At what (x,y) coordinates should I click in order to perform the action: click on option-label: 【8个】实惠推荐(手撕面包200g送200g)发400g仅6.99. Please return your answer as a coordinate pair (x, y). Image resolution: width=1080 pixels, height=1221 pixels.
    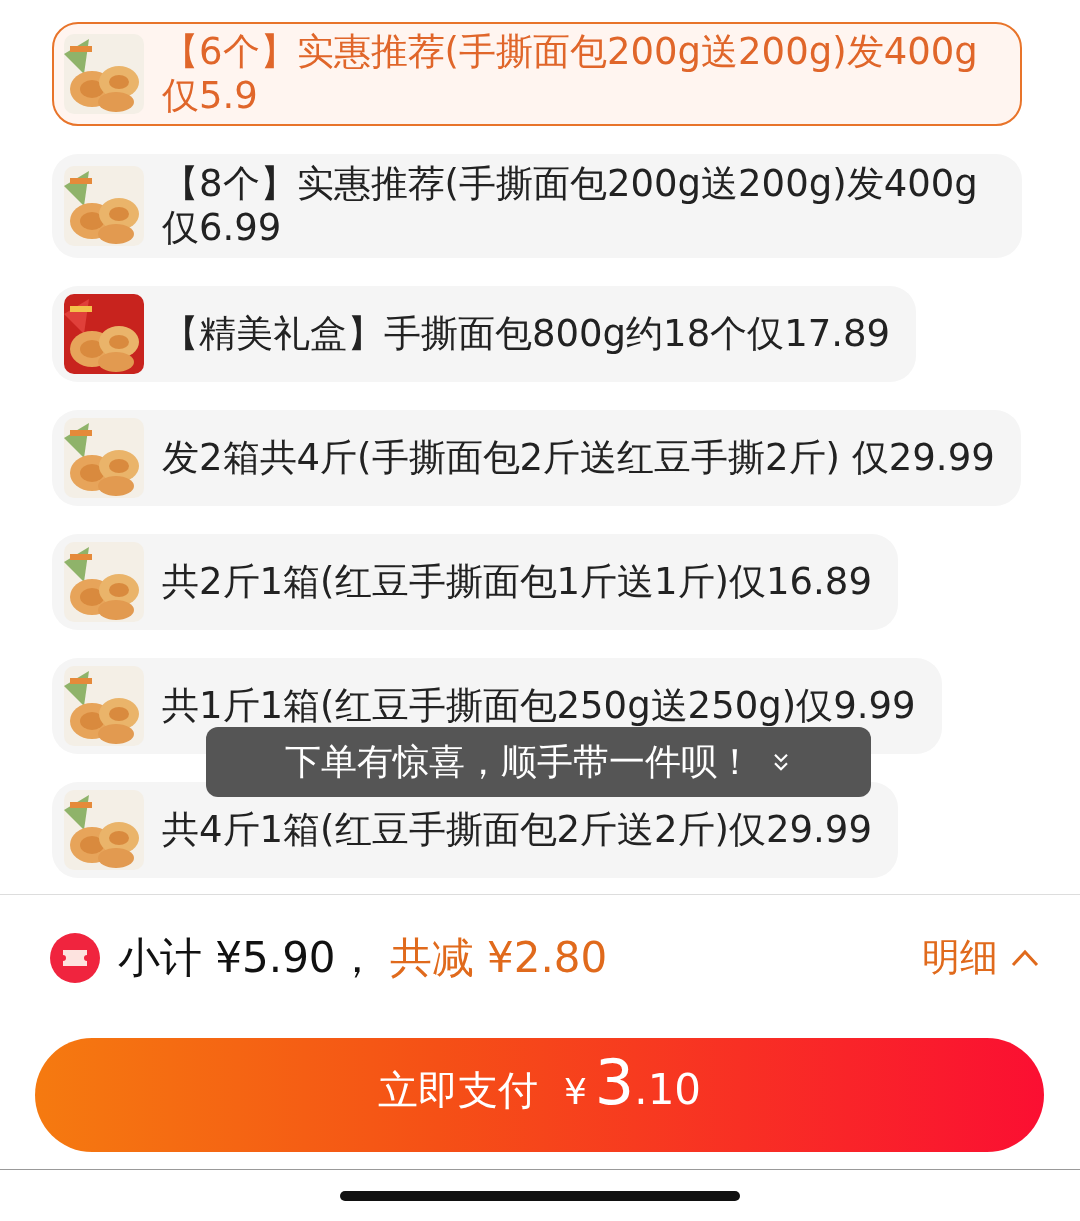
    Looking at the image, I should click on (570, 206).